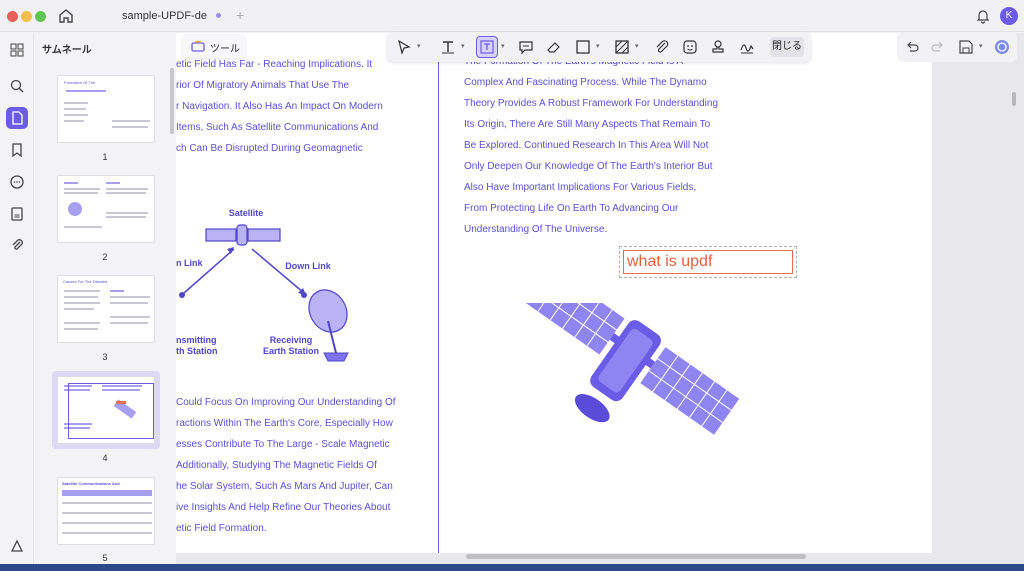 Image resolution: width=1024 pixels, height=571 pixels. What do you see at coordinates (40, 16) in the screenshot?
I see `zoom-window-button` at bounding box center [40, 16].